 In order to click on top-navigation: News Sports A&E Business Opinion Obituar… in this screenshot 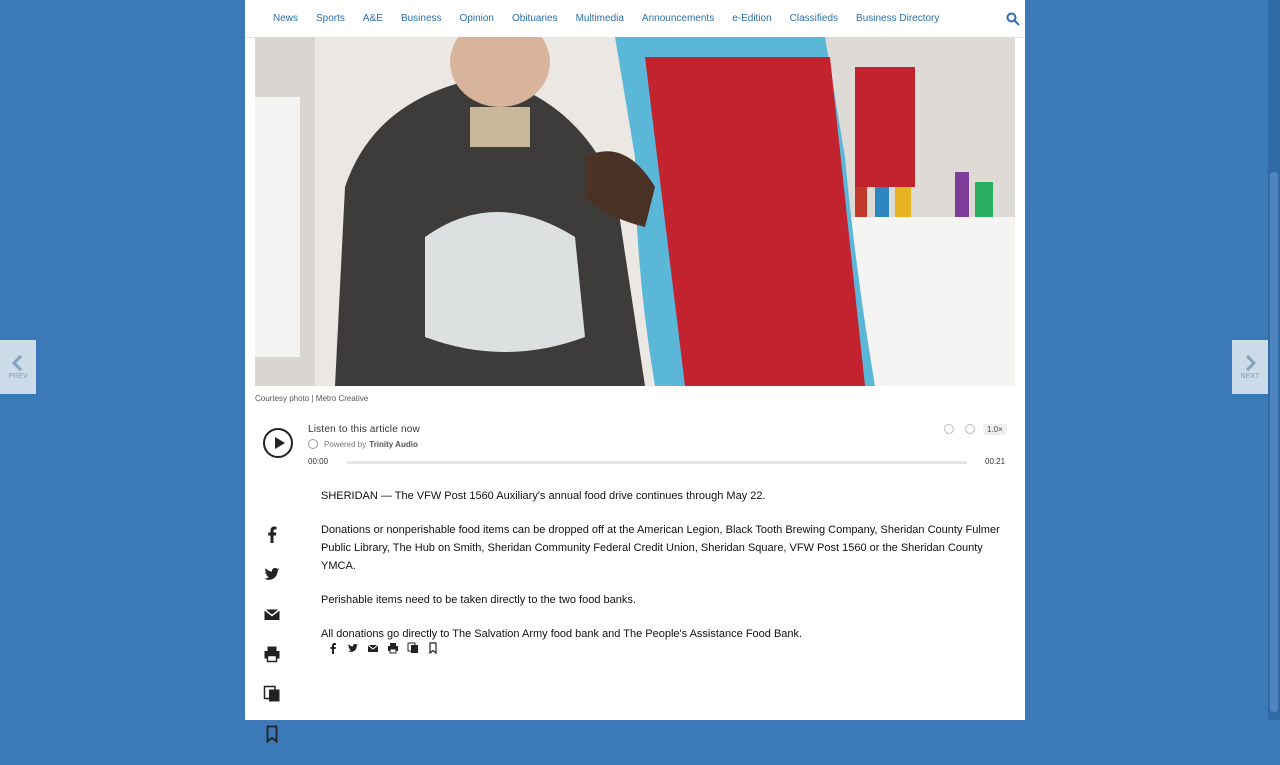, I will do `click(635, 19)`.